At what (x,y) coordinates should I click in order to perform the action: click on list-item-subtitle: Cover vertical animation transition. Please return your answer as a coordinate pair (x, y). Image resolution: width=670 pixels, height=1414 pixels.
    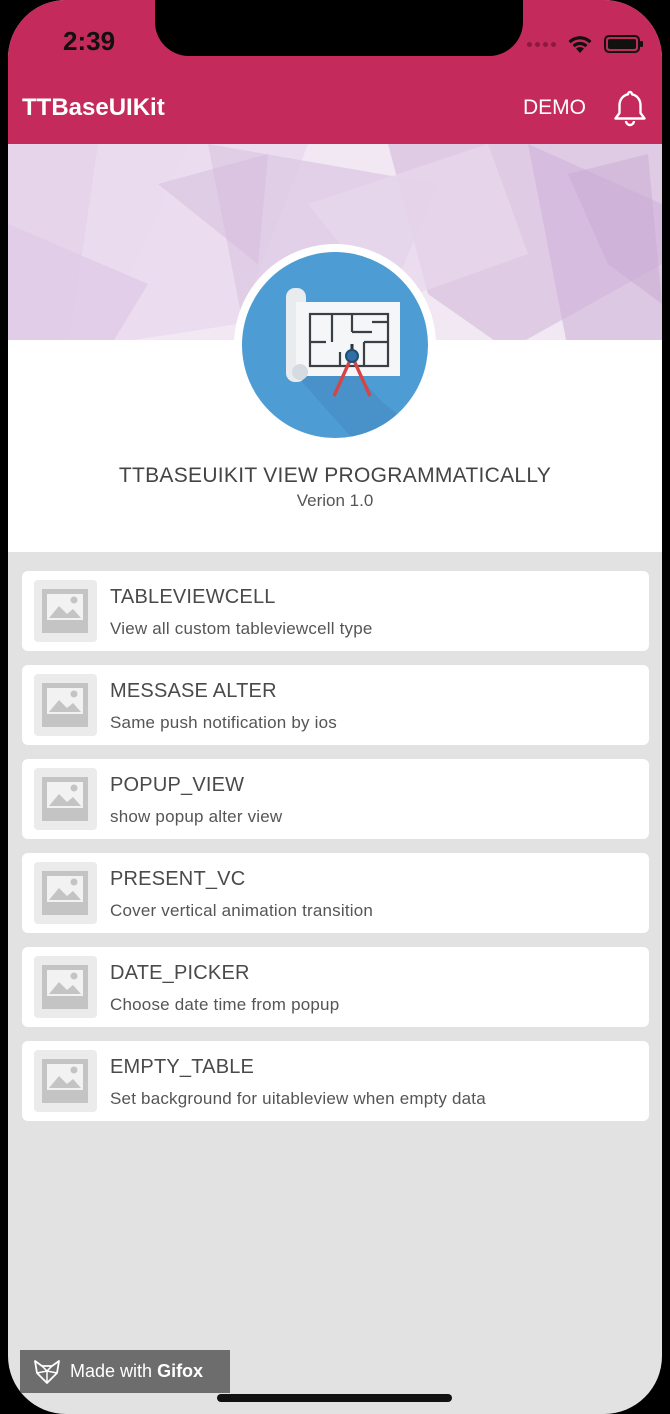
    Looking at the image, I should click on (242, 910).